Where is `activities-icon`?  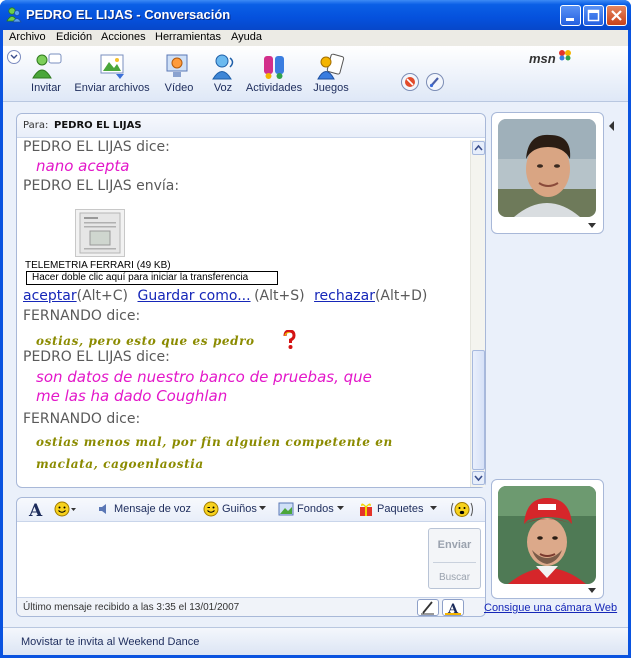 activities-icon is located at coordinates (274, 67).